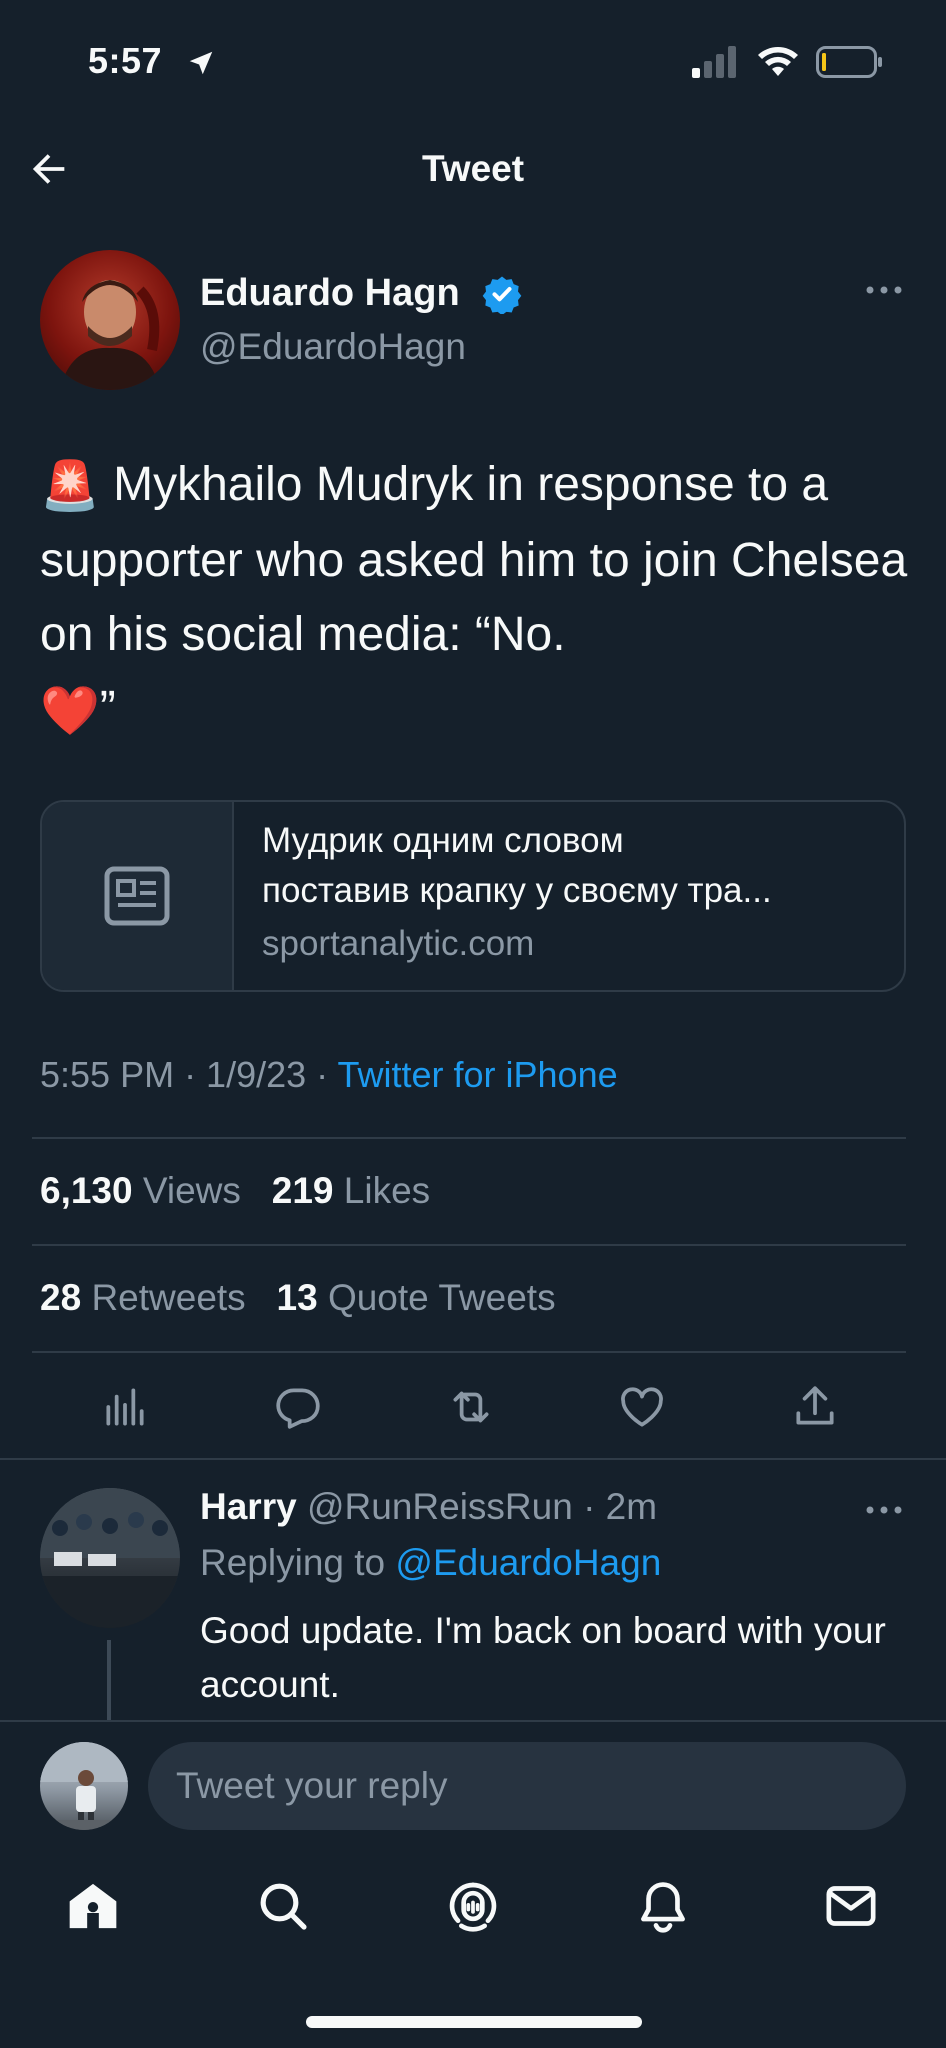  I want to click on status-time: 5:57, so click(125, 60).